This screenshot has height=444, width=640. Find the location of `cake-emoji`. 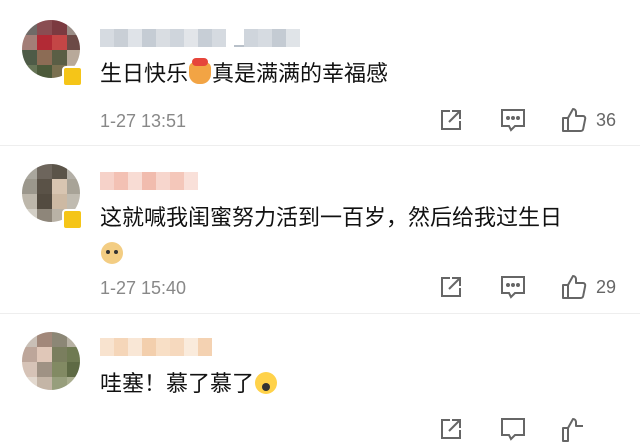

cake-emoji is located at coordinates (200, 71).